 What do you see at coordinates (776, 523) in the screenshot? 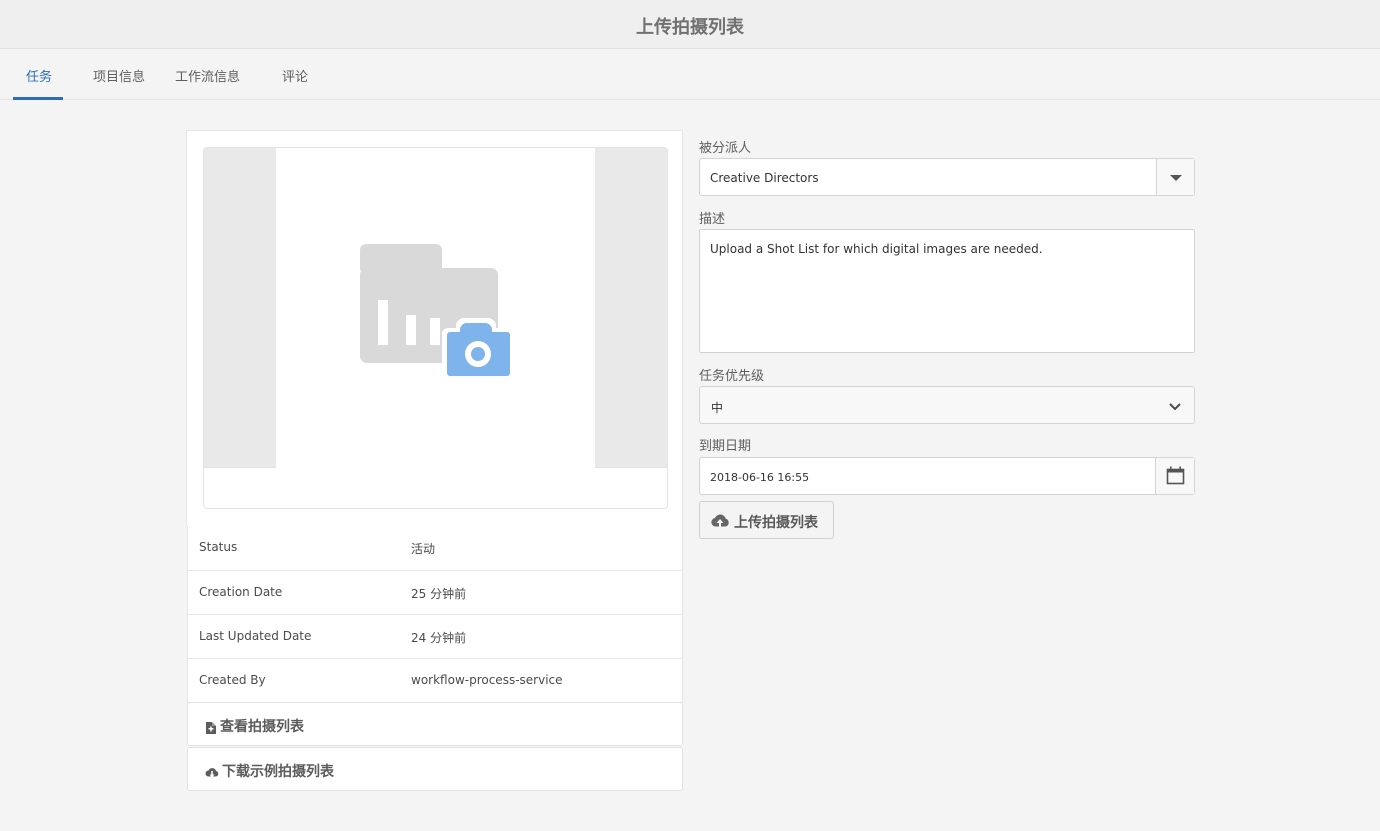
I see `upload-shot-list-label: 上传拍摄列表` at bounding box center [776, 523].